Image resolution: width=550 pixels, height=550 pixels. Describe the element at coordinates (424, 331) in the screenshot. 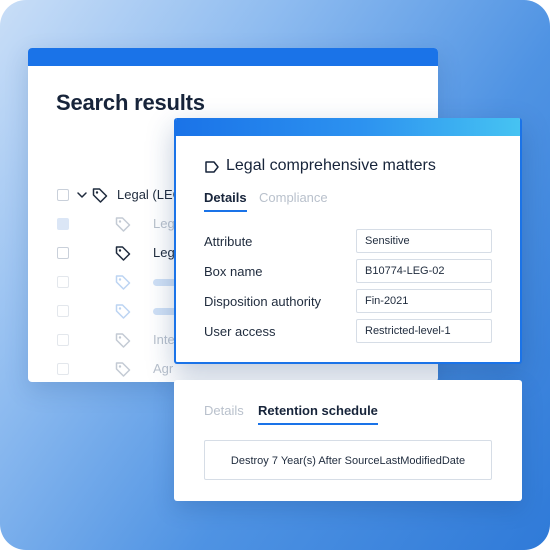

I see `user-access-field: Restricted-level-1` at that location.